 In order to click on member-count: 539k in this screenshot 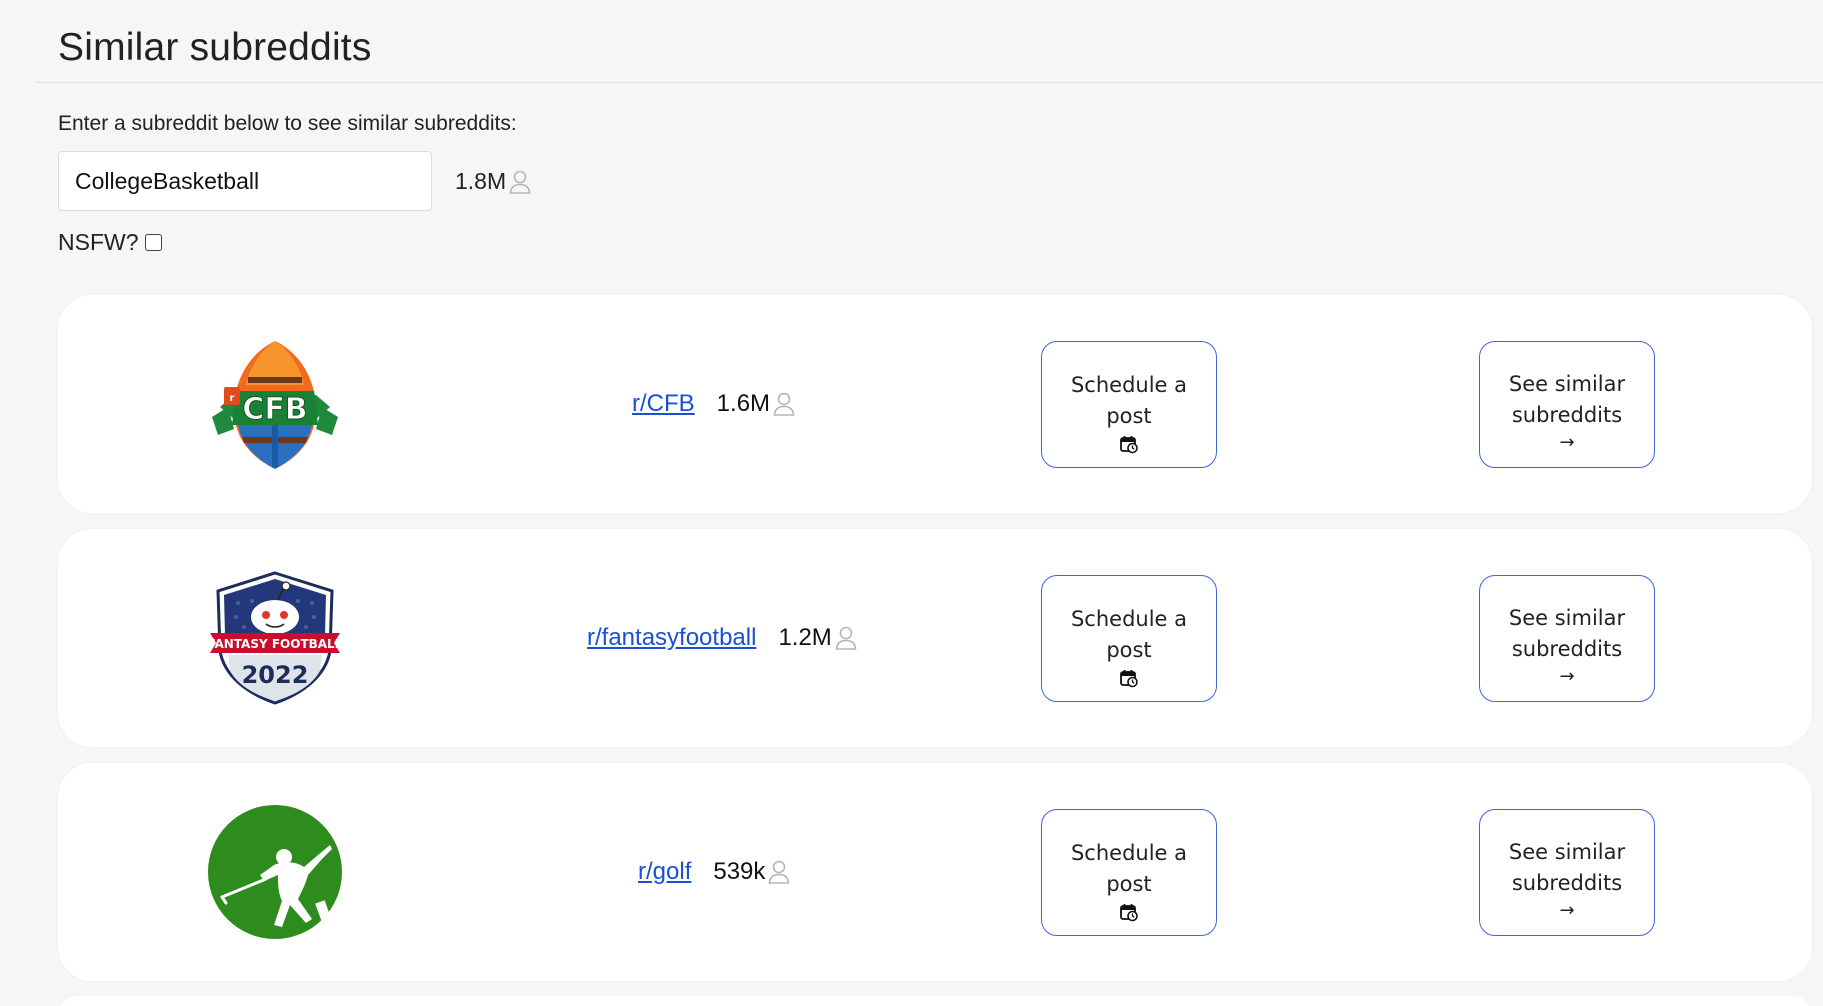, I will do `click(752, 872)`.